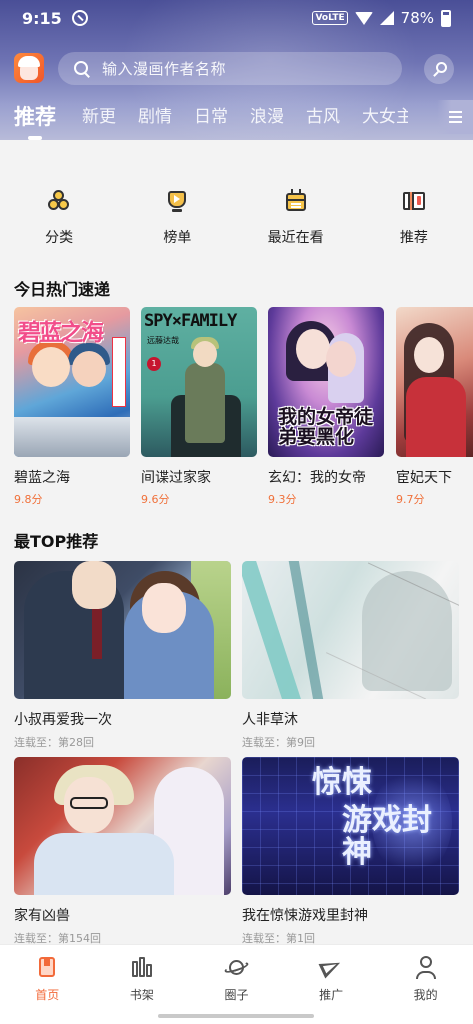 The image size is (473, 1024). I want to click on quick-category-label: 分类, so click(59, 238).